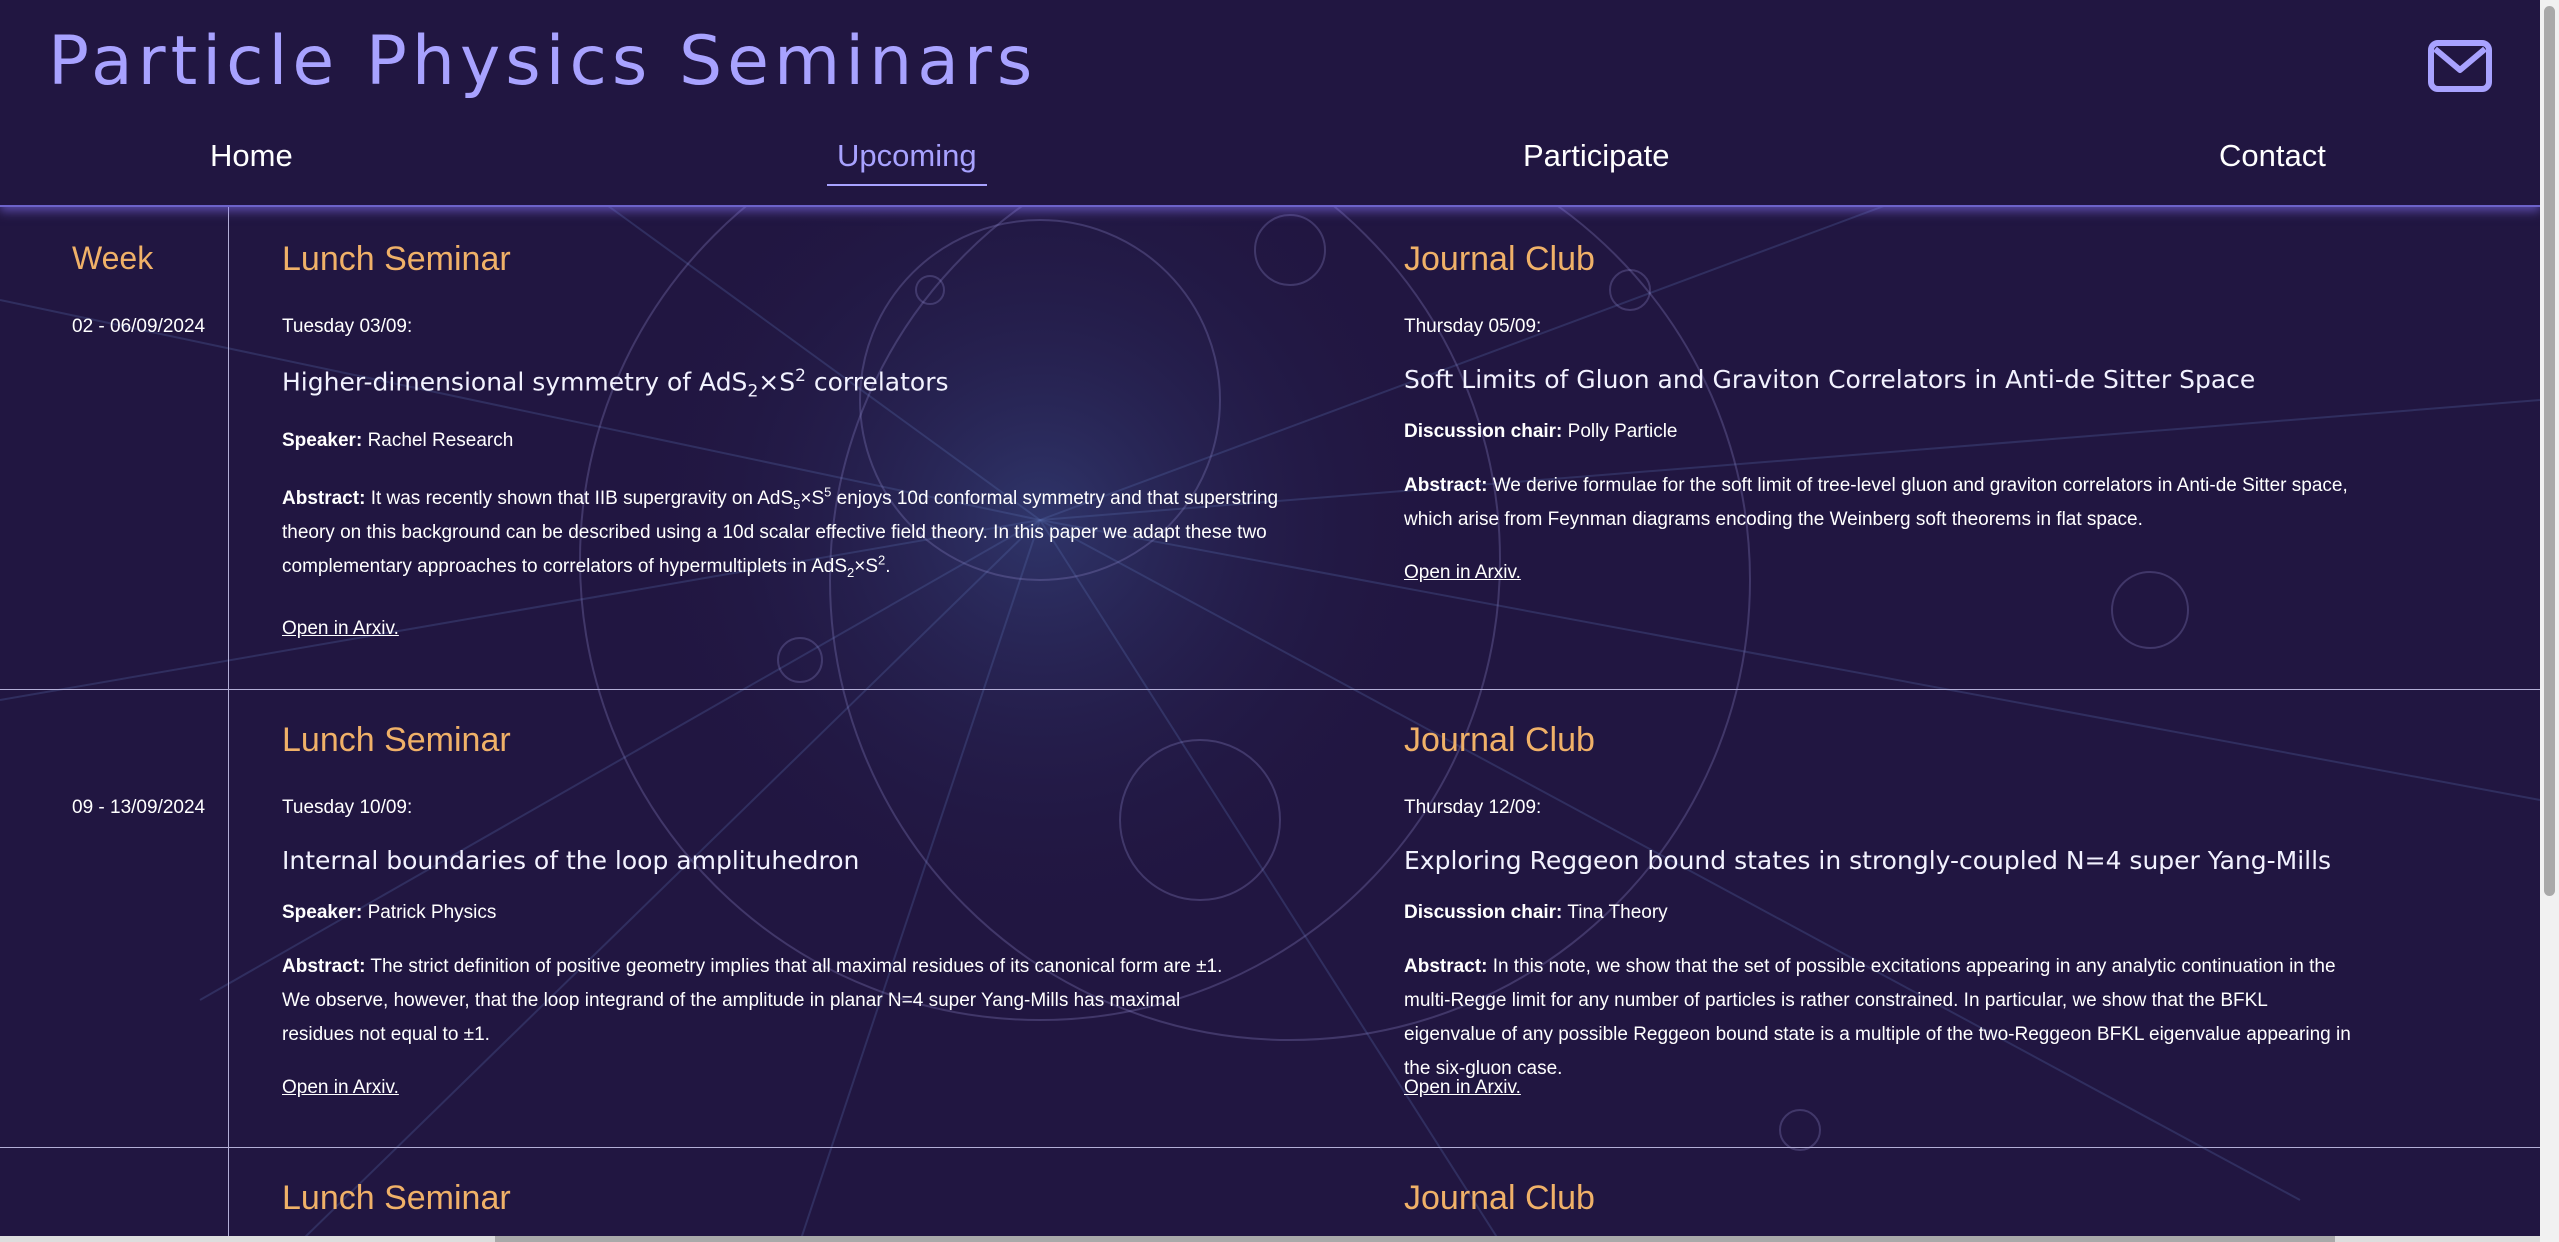  I want to click on vertical-scrollbar, so click(2549, 621).